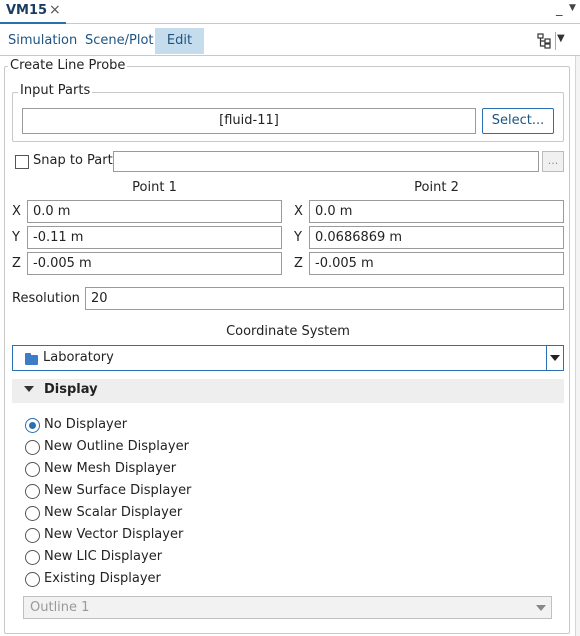 This screenshot has width=580, height=636. What do you see at coordinates (78, 357) in the screenshot?
I see `coordinate-system-value: Laboratory` at bounding box center [78, 357].